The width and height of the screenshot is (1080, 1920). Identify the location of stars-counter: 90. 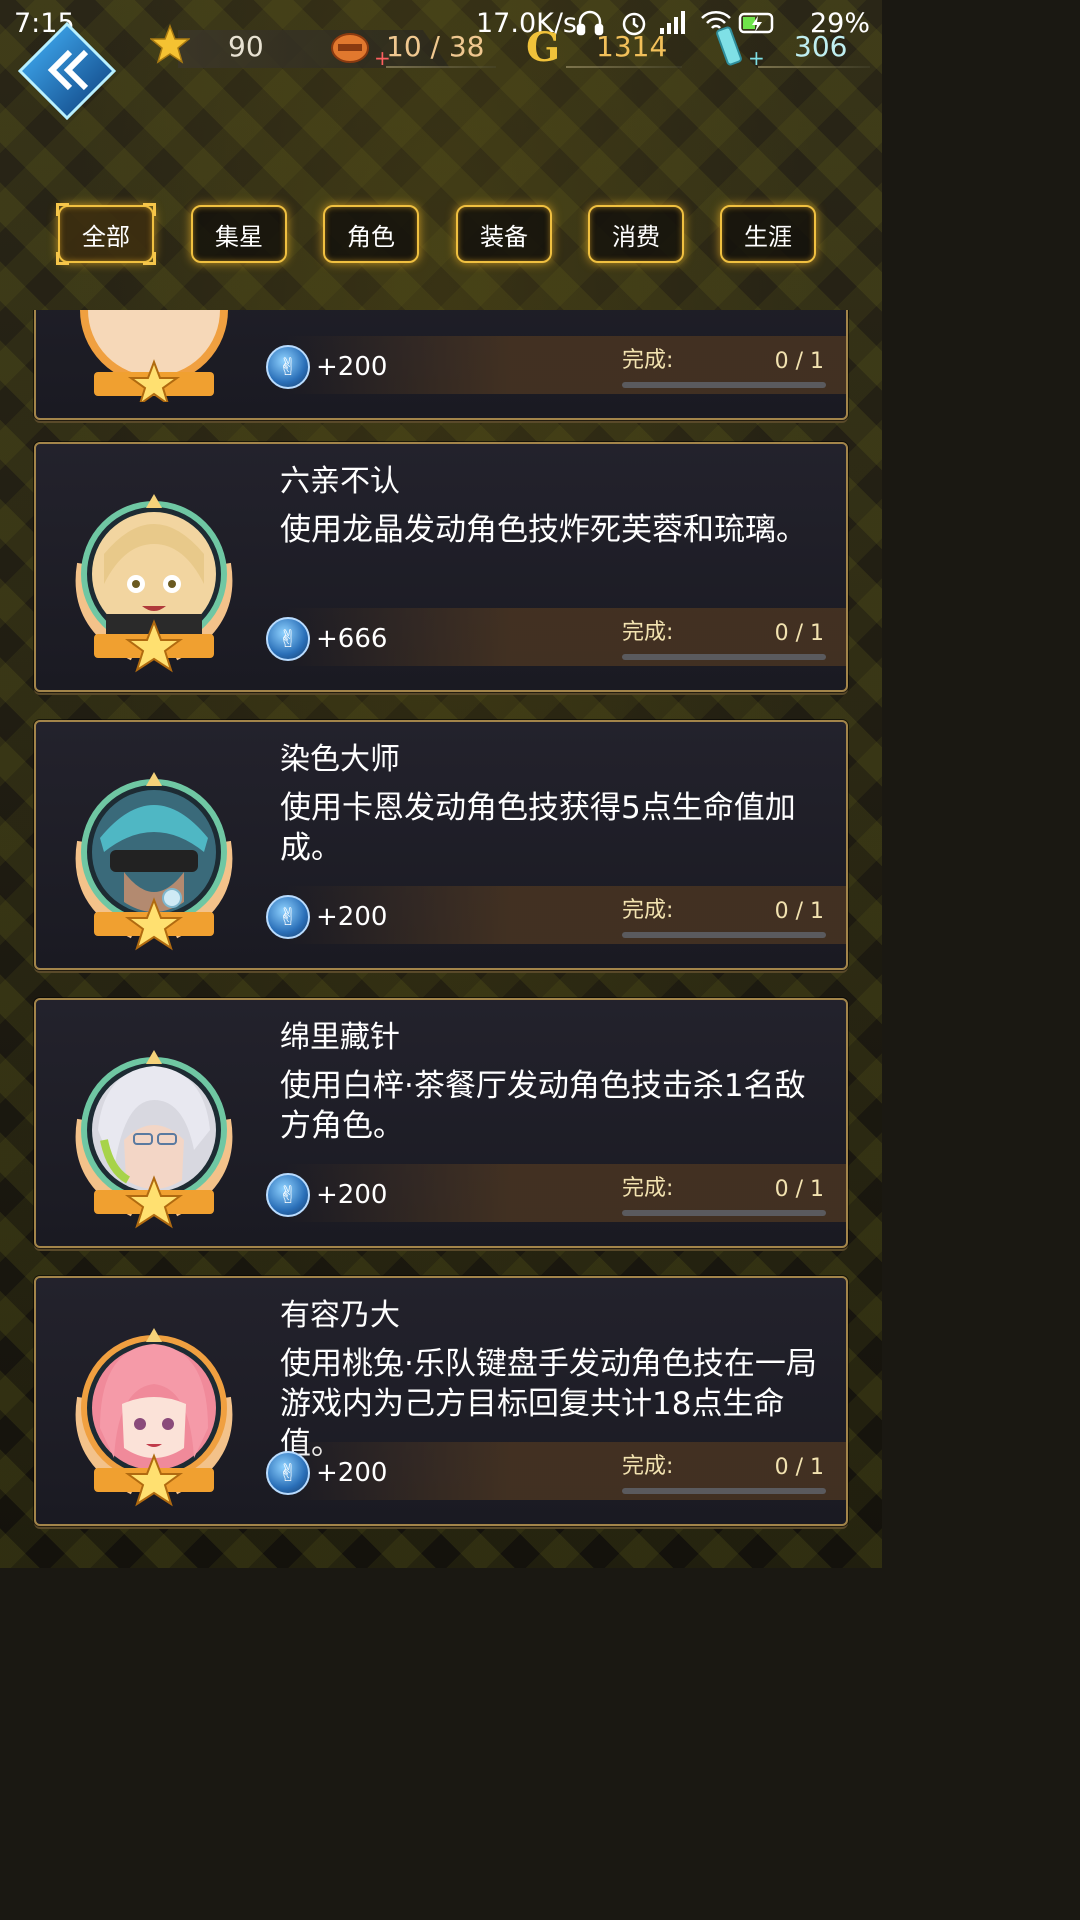
(300, 46).